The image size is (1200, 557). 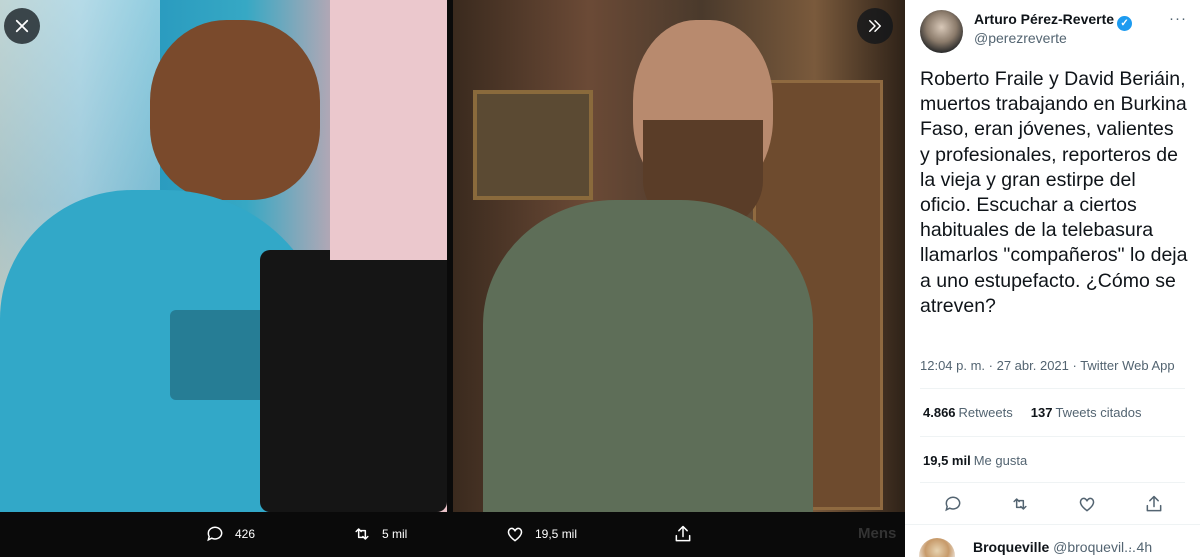 What do you see at coordinates (395, 534) in the screenshot?
I see `retweet-count: 5 mil` at bounding box center [395, 534].